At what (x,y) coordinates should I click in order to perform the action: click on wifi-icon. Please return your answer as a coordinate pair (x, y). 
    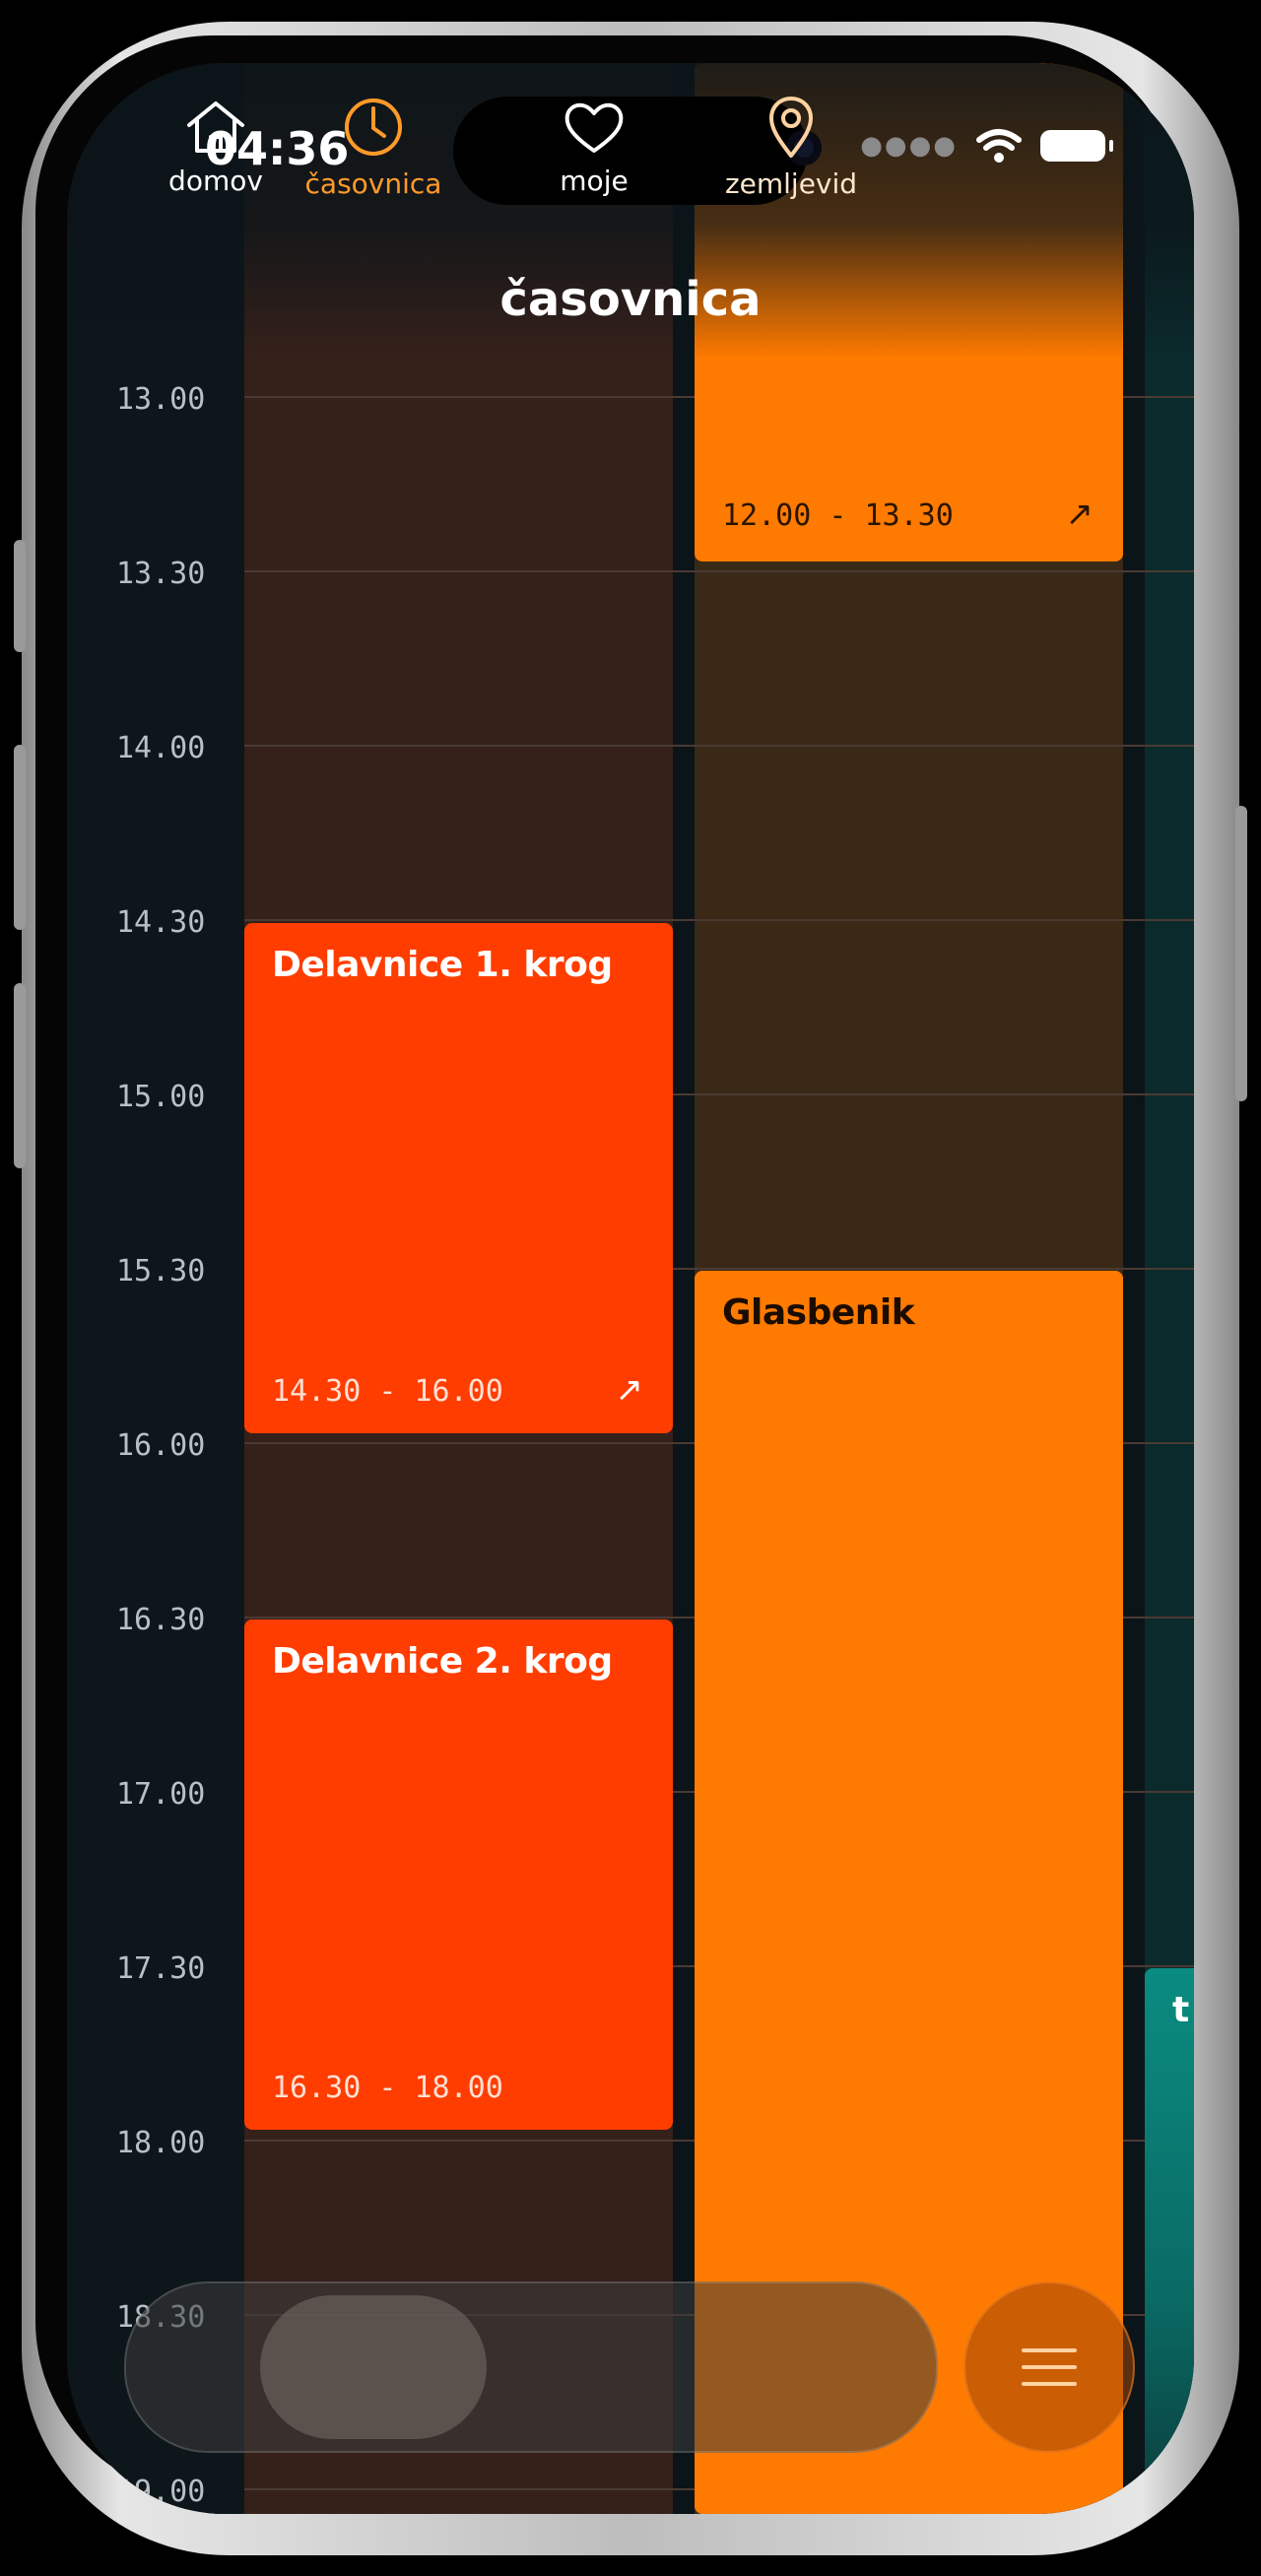
    Looking at the image, I should click on (999, 146).